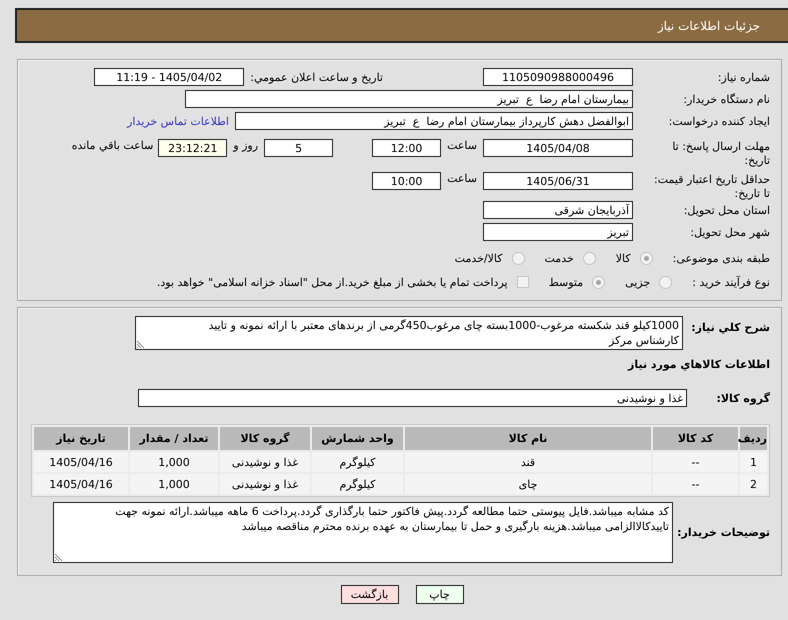  Describe the element at coordinates (730, 327) in the screenshot. I see `field-label: شرح کلي نیاز:` at that location.